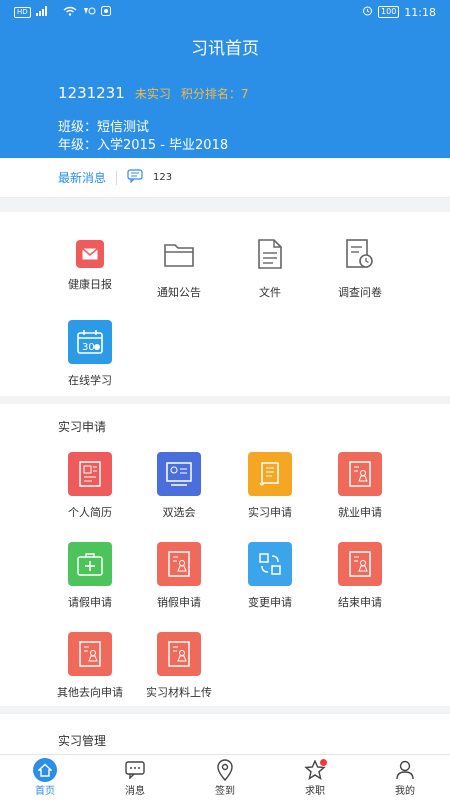 This screenshot has width=450, height=800. I want to click on job-fair-icon, so click(179, 474).